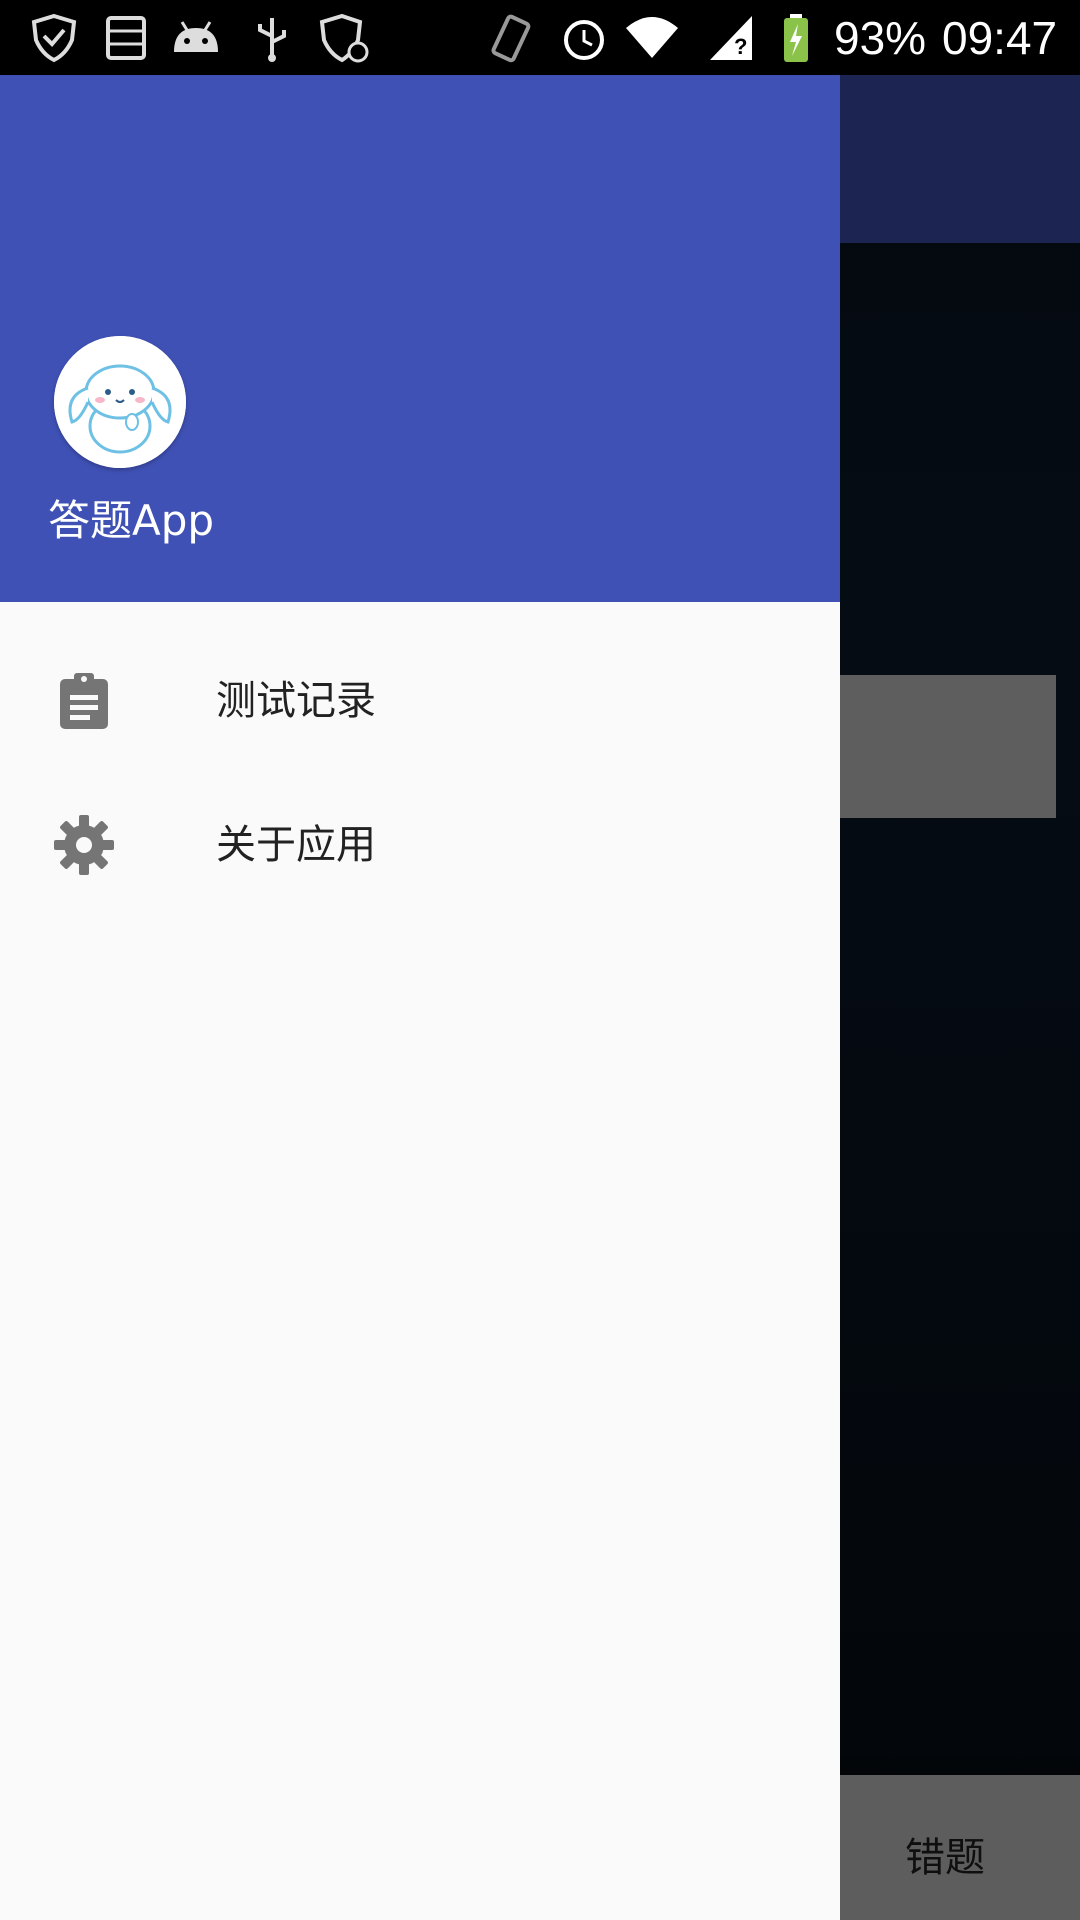 The height and width of the screenshot is (1920, 1080). Describe the element at coordinates (196, 38) in the screenshot. I see `android-icon` at that location.